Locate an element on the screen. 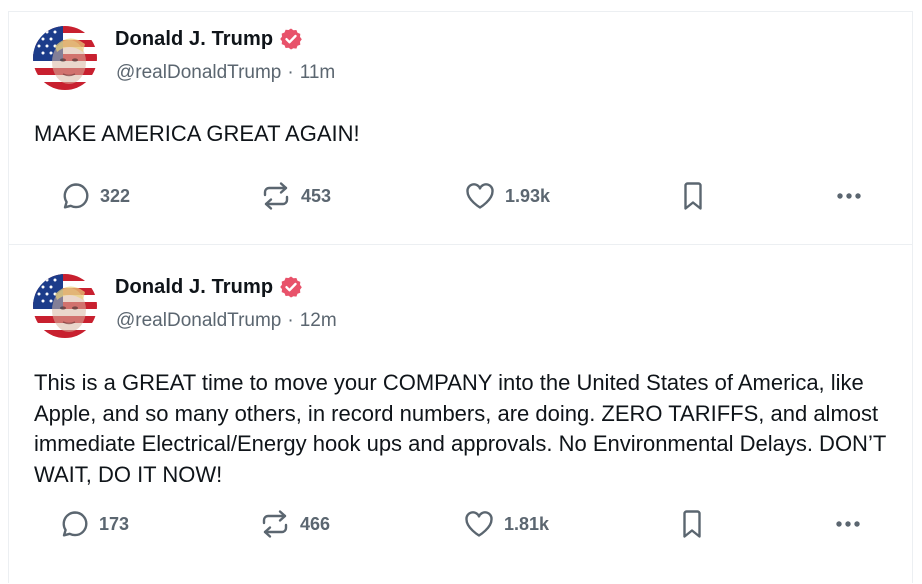 The image size is (922, 584). post-actions: 173 466 1.81k is located at coordinates (463, 524).